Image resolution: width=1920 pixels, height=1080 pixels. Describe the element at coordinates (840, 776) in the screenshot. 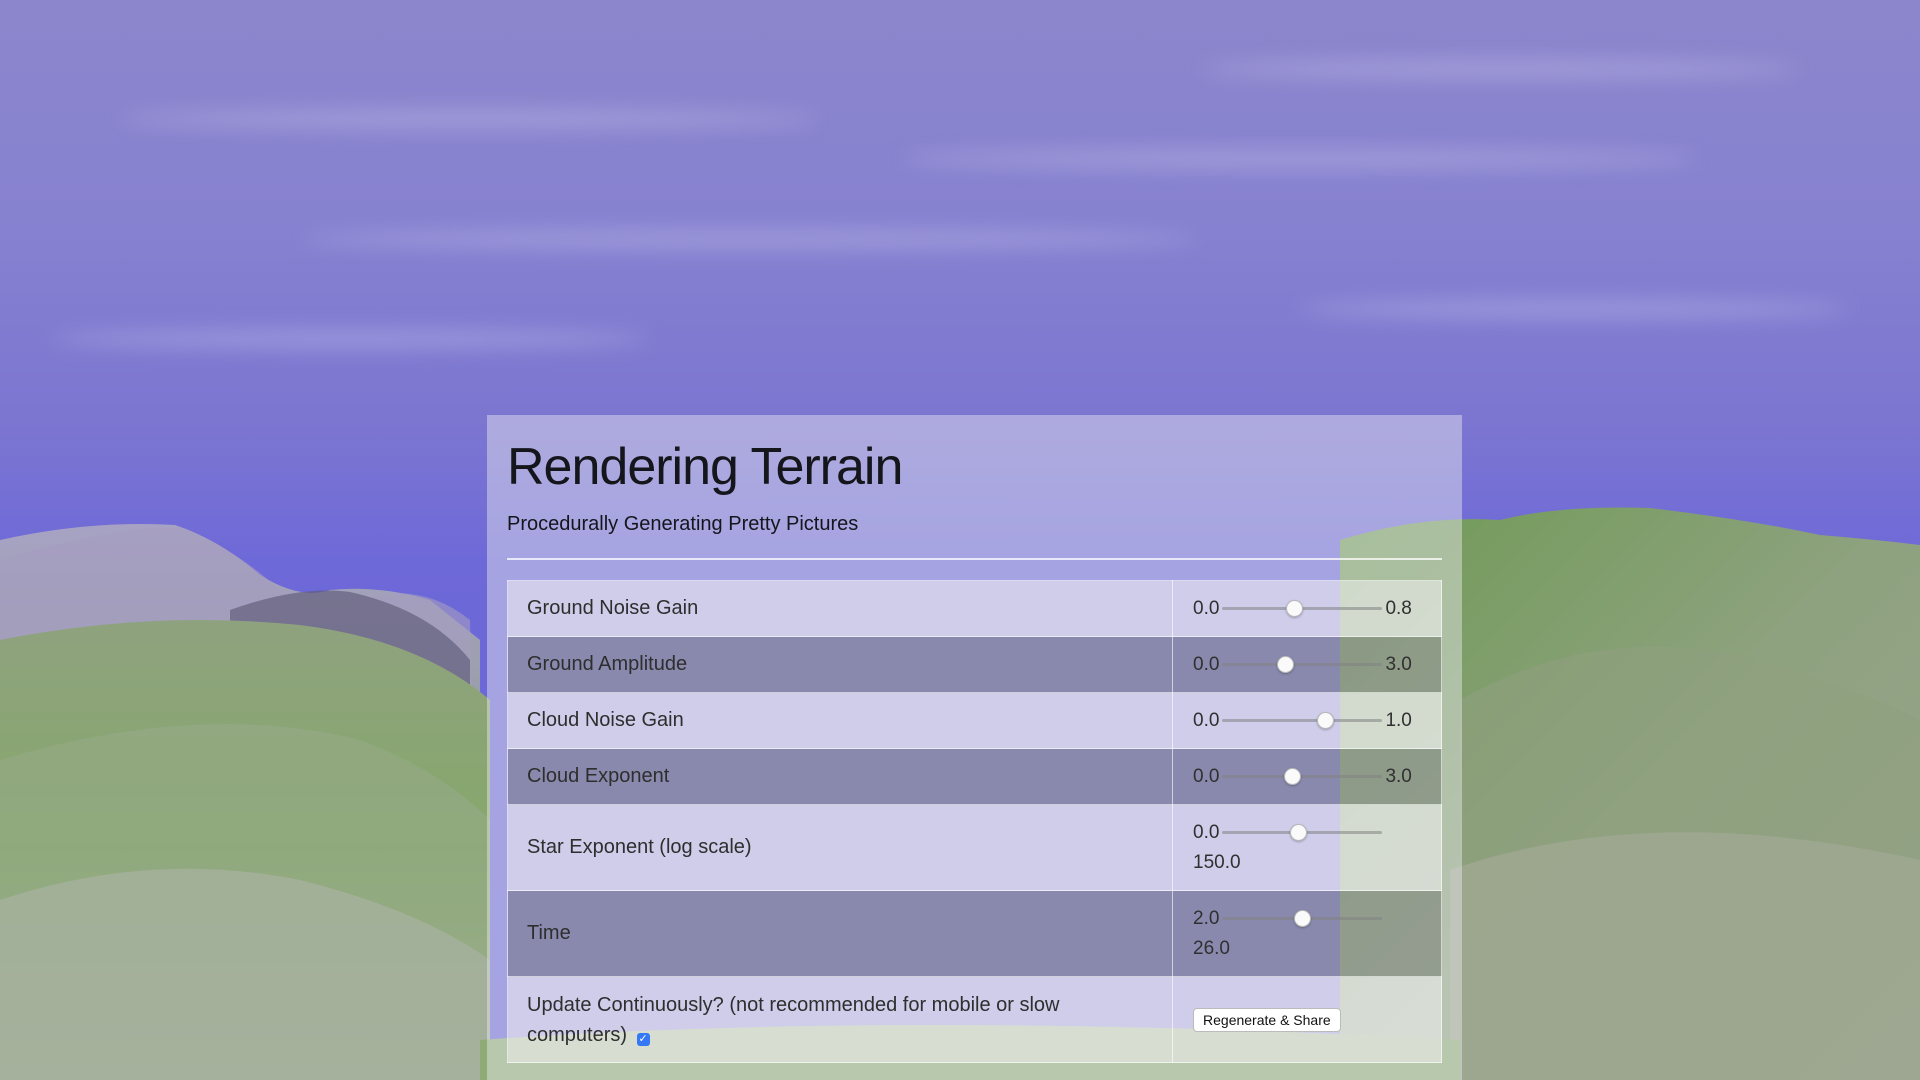

I see `control-label: Cloud Exponent` at that location.